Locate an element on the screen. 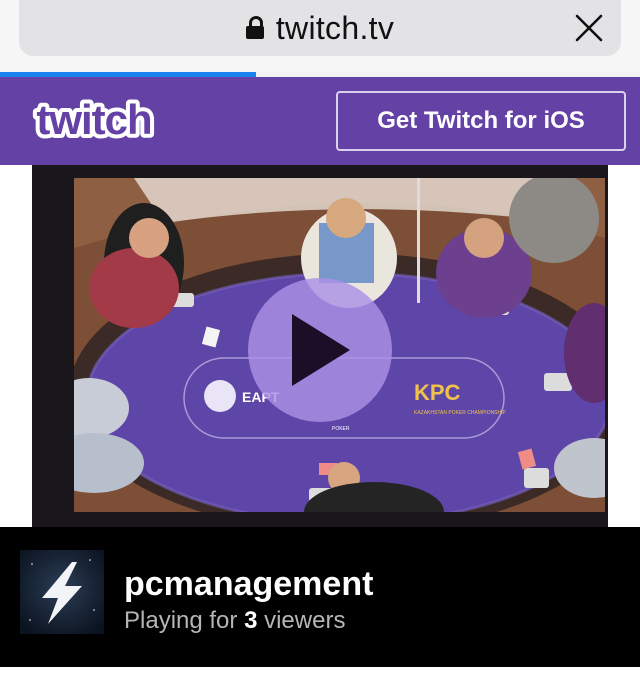 The image size is (640, 677). play-button is located at coordinates (320, 350).